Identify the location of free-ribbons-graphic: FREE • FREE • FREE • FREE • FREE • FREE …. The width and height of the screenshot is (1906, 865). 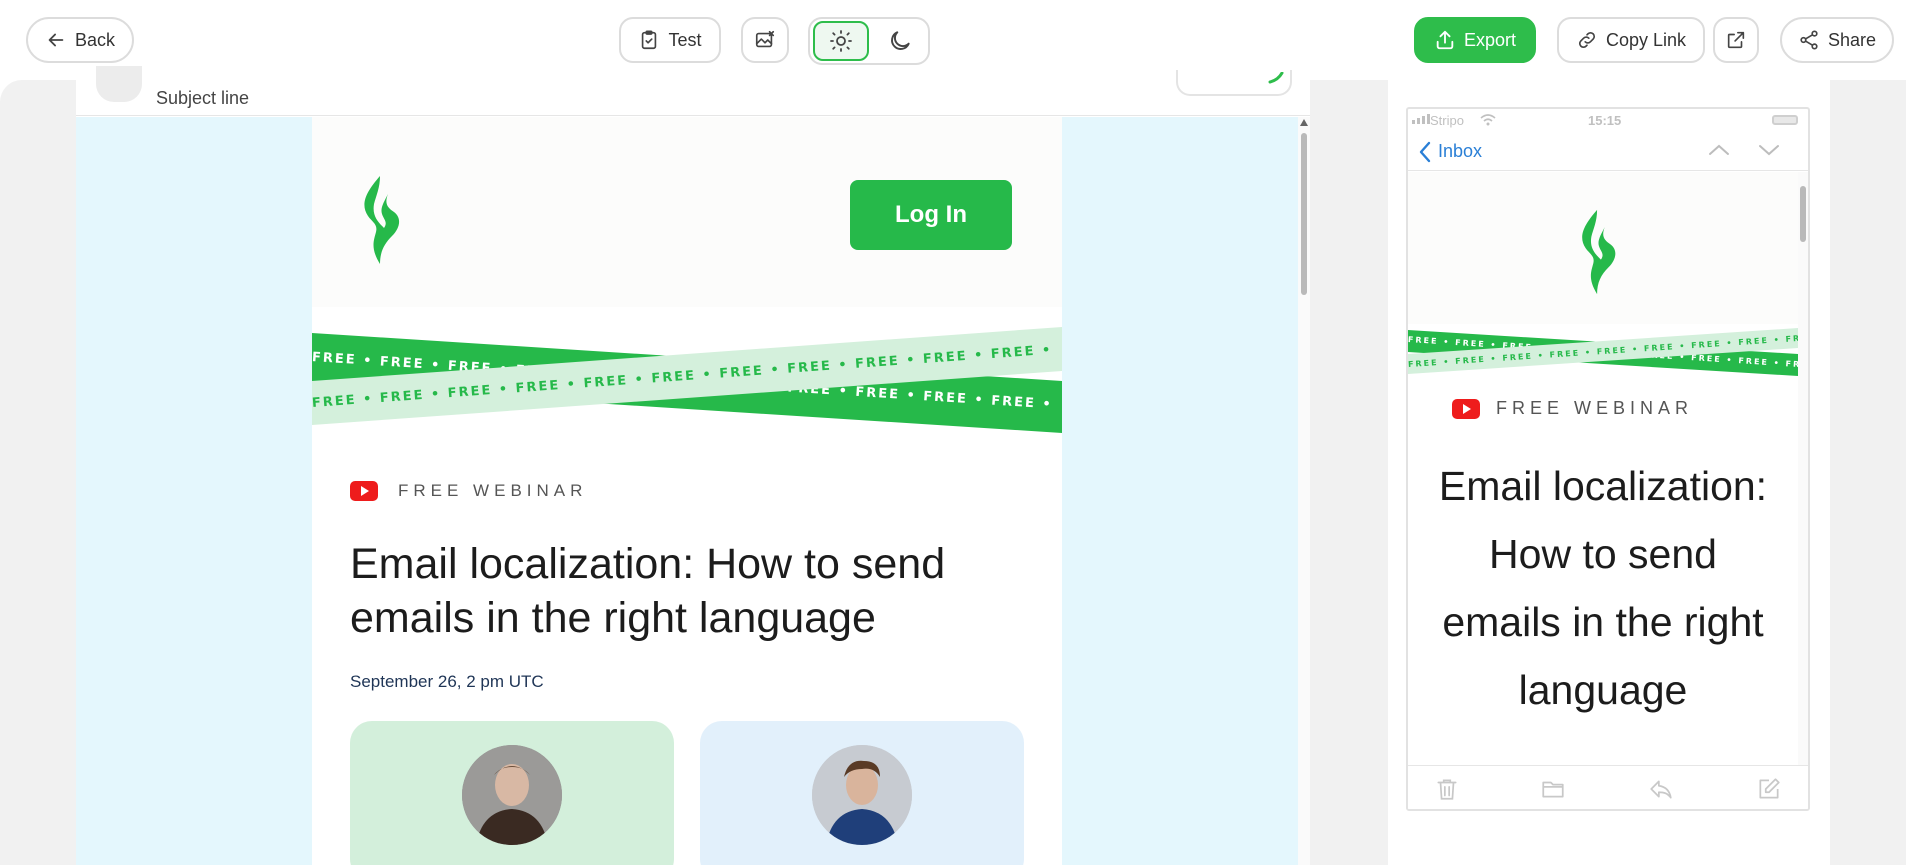
(687, 370).